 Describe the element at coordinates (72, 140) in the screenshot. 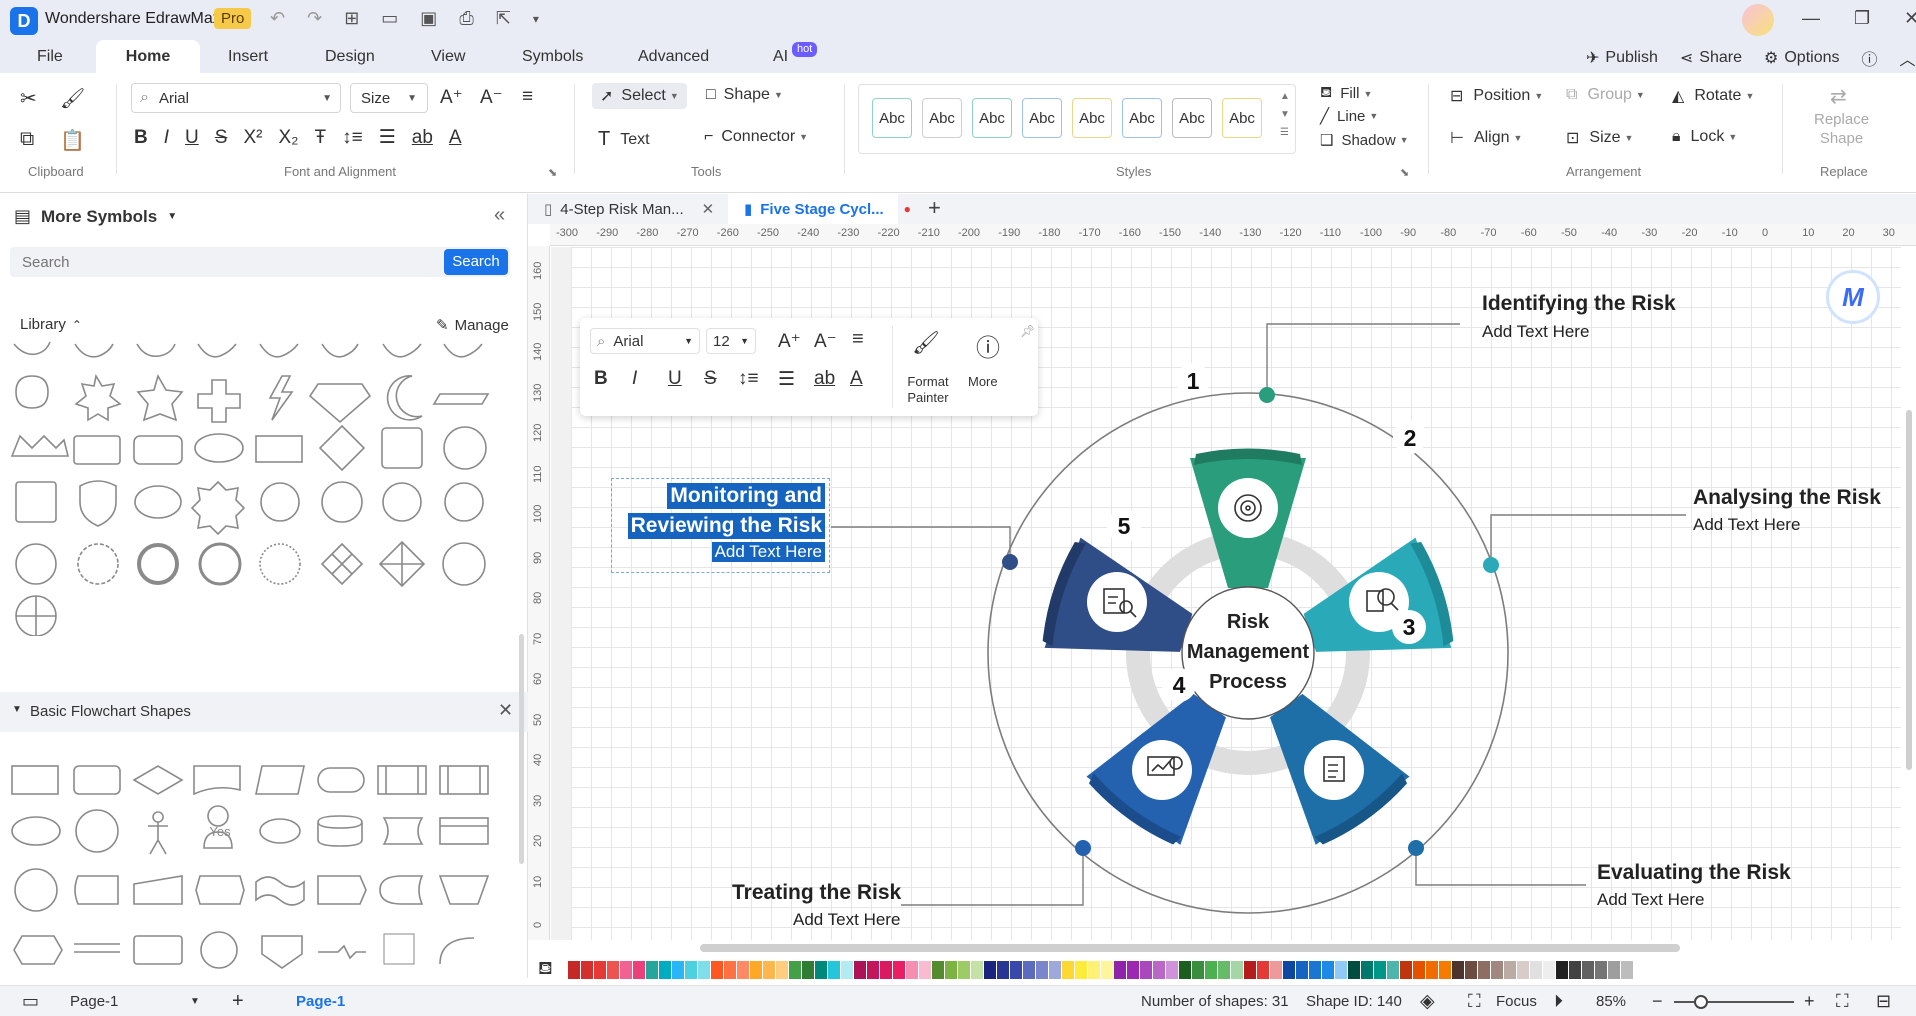

I see `paste-icon: 📋` at that location.